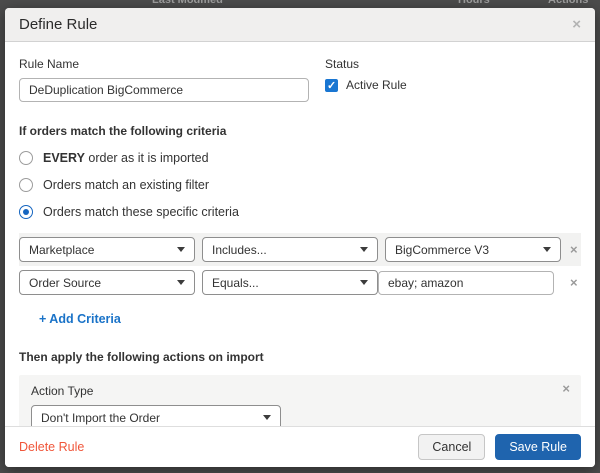 The height and width of the screenshot is (473, 600). Describe the element at coordinates (141, 212) in the screenshot. I see `radio-specific-criteria-label: Orders match these specific criteria` at that location.